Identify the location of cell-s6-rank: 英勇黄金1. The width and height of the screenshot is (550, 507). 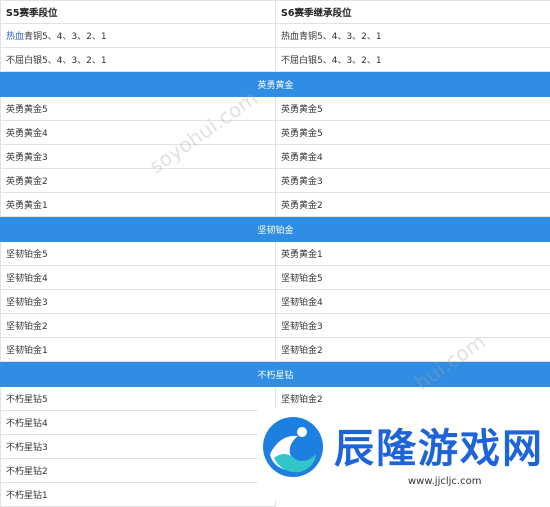
(413, 254).